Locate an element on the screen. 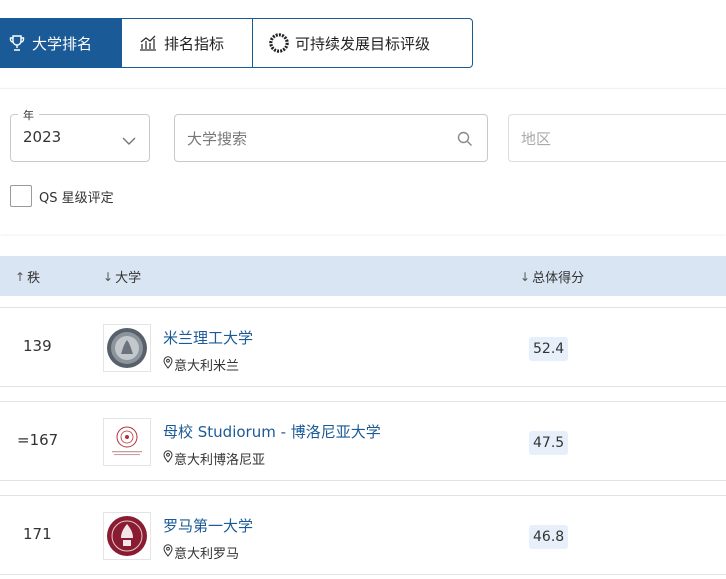 Image resolution: width=726 pixels, height=579 pixels. rank-column-header: ↑ 秩 is located at coordinates (28, 277).